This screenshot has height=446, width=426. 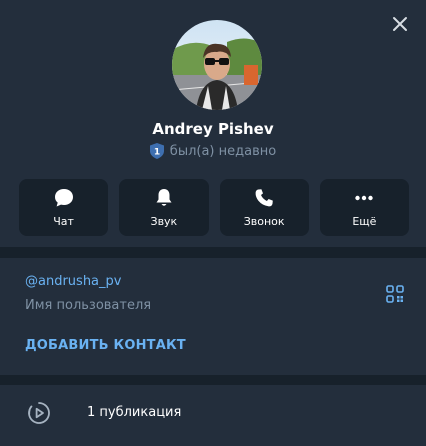 I want to click on close-button, so click(x=400, y=24).